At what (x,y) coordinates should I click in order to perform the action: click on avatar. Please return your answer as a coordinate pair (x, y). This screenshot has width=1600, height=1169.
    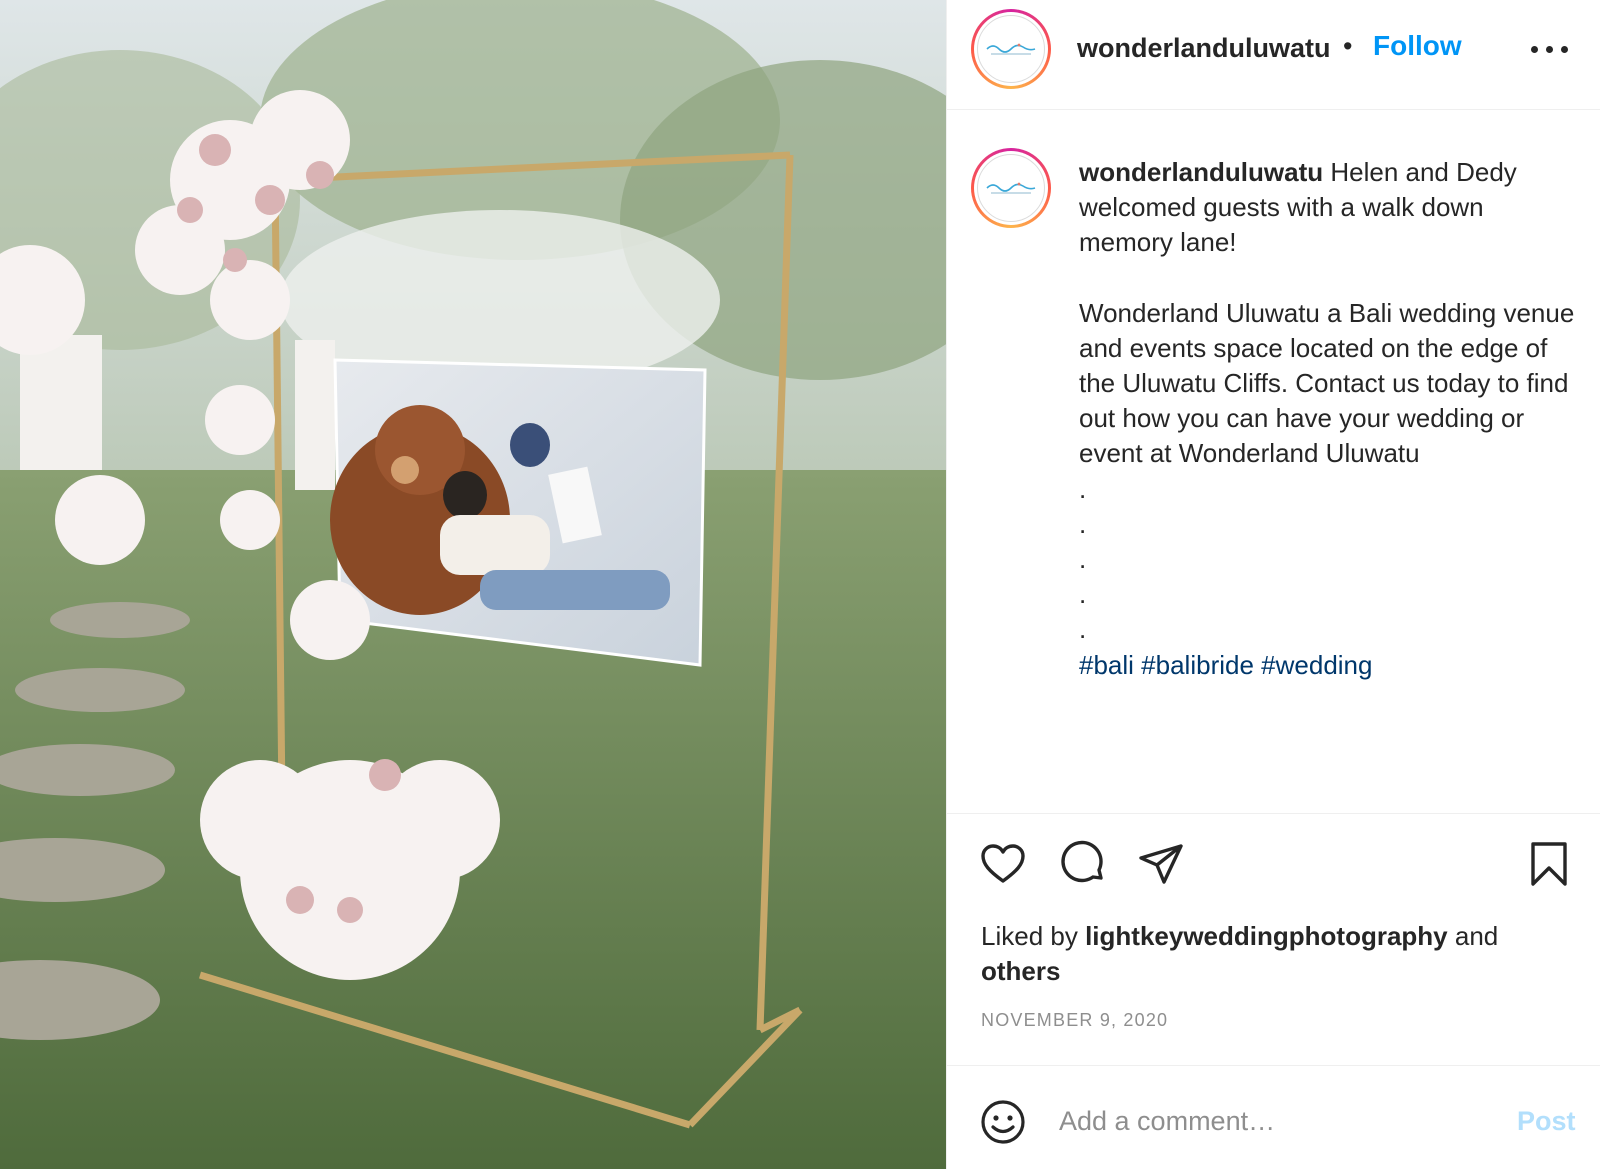
    Looking at the image, I should click on (1011, 49).